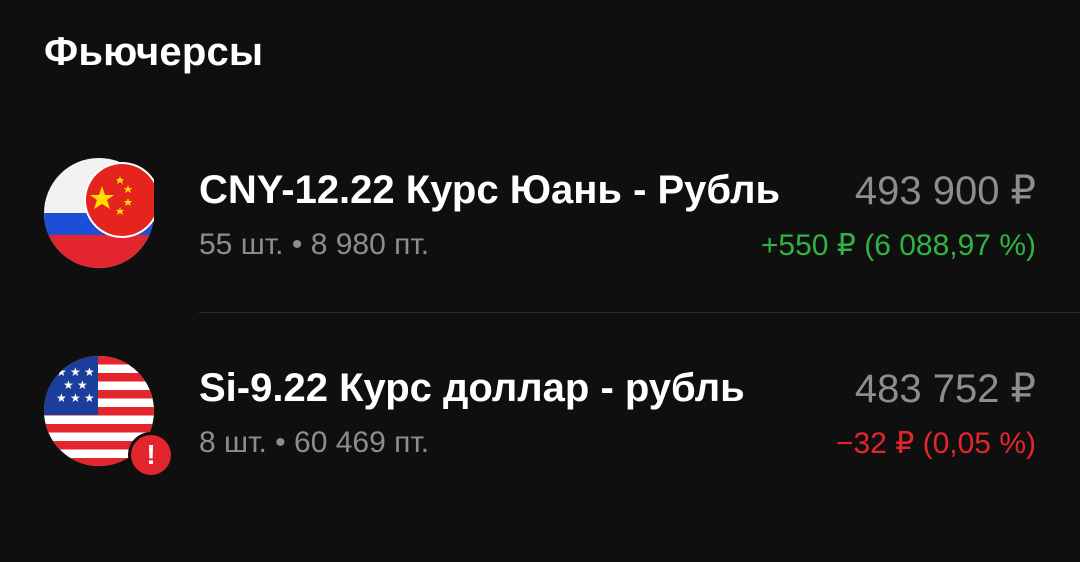  Describe the element at coordinates (898, 245) in the screenshot. I see `future-change: +550 ₽ (6 088,97 %)` at that location.